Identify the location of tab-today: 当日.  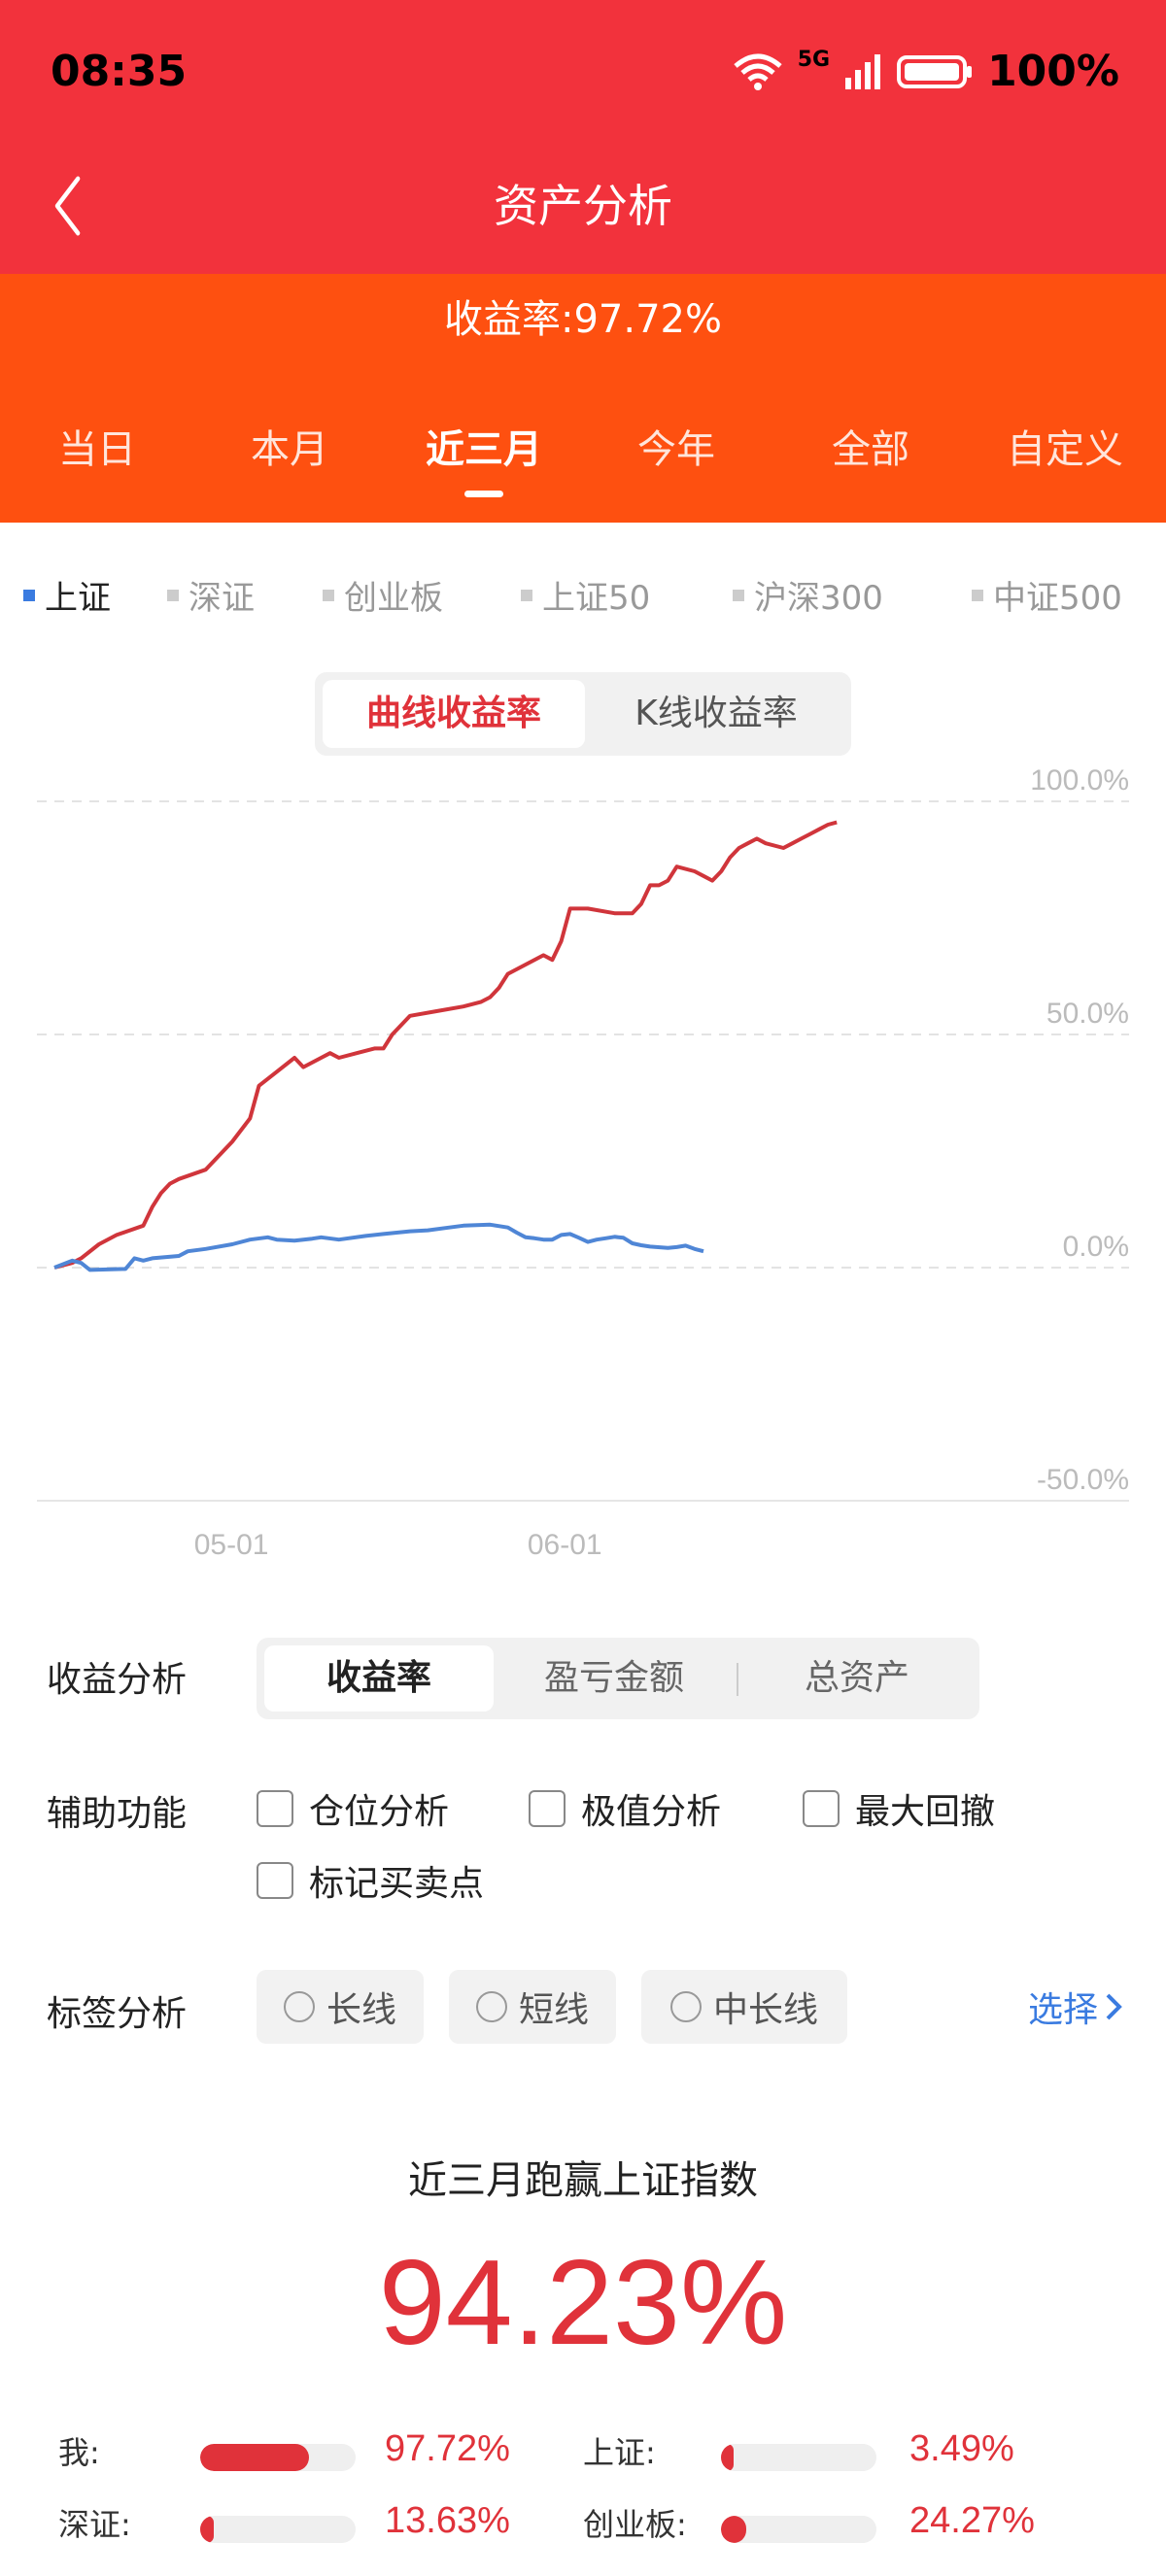
(97, 446).